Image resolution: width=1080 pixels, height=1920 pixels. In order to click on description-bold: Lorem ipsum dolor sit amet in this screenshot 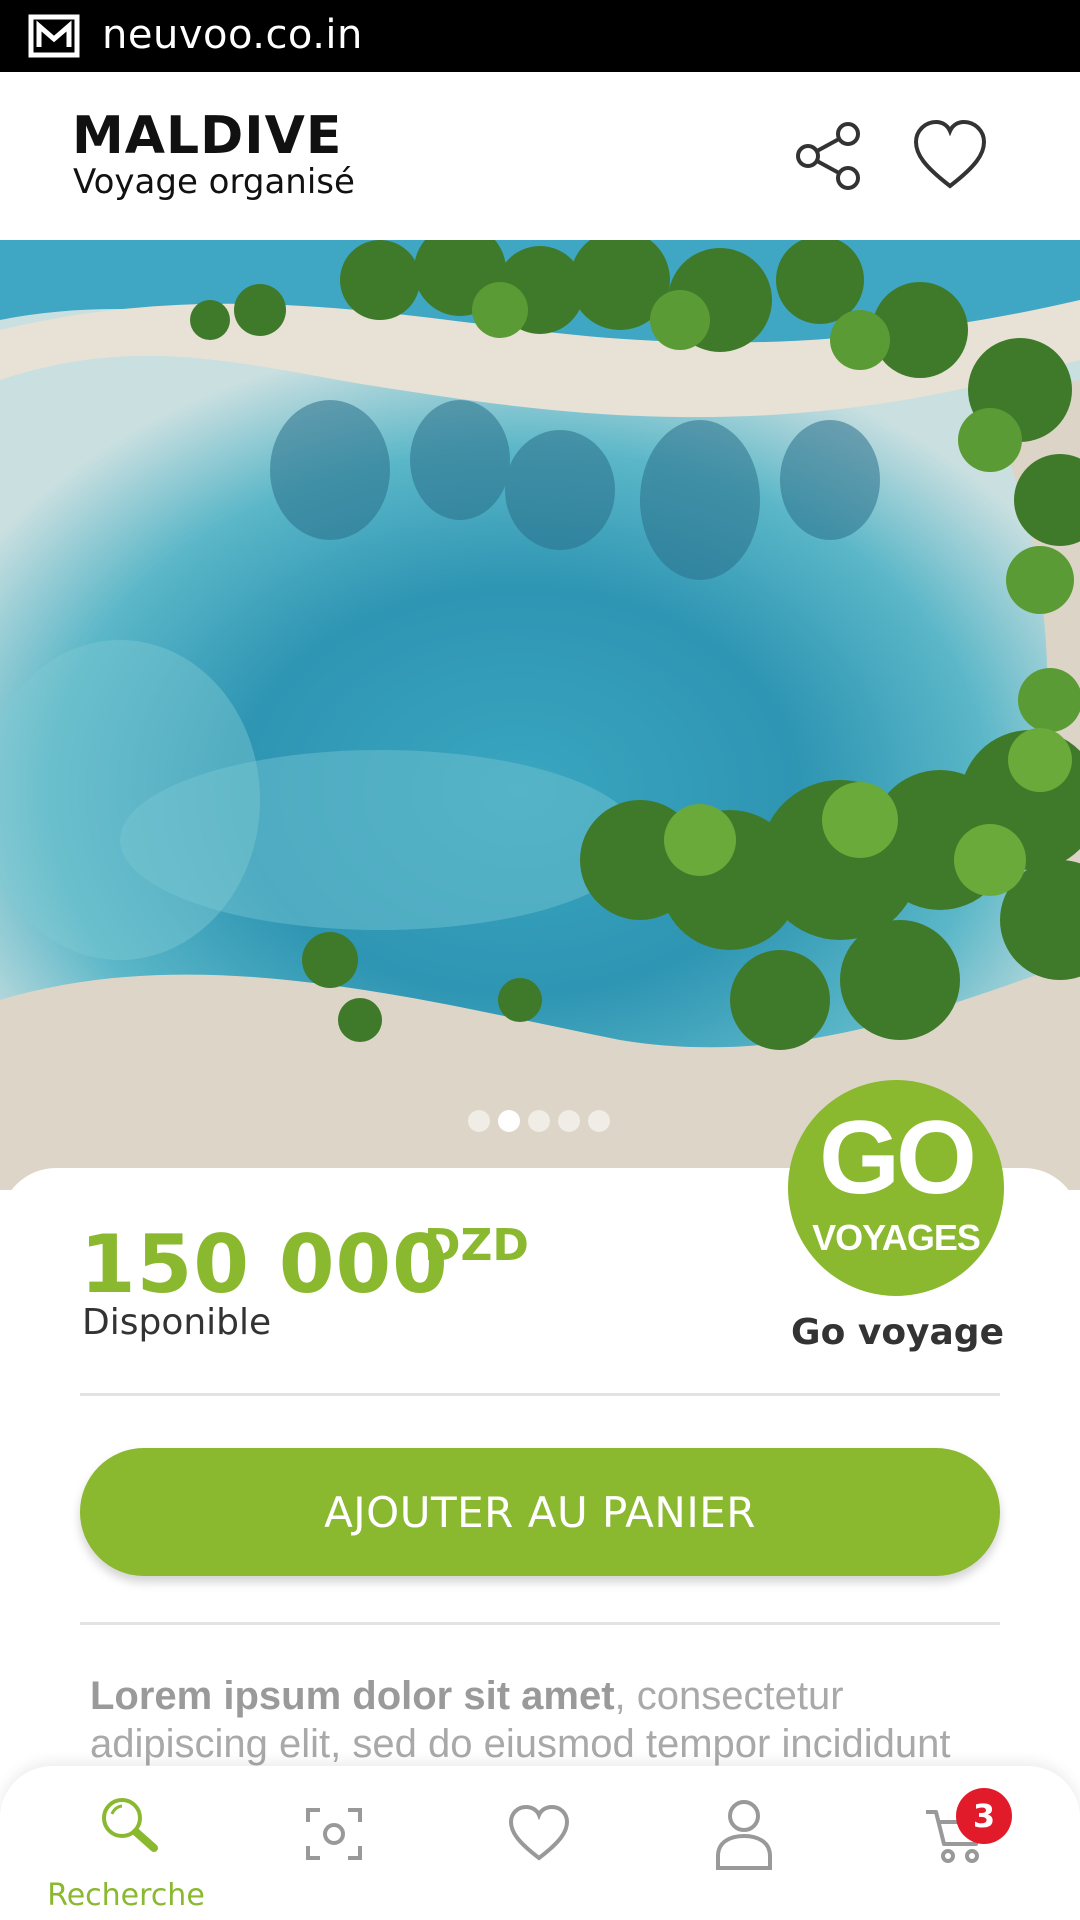, I will do `click(352, 1696)`.